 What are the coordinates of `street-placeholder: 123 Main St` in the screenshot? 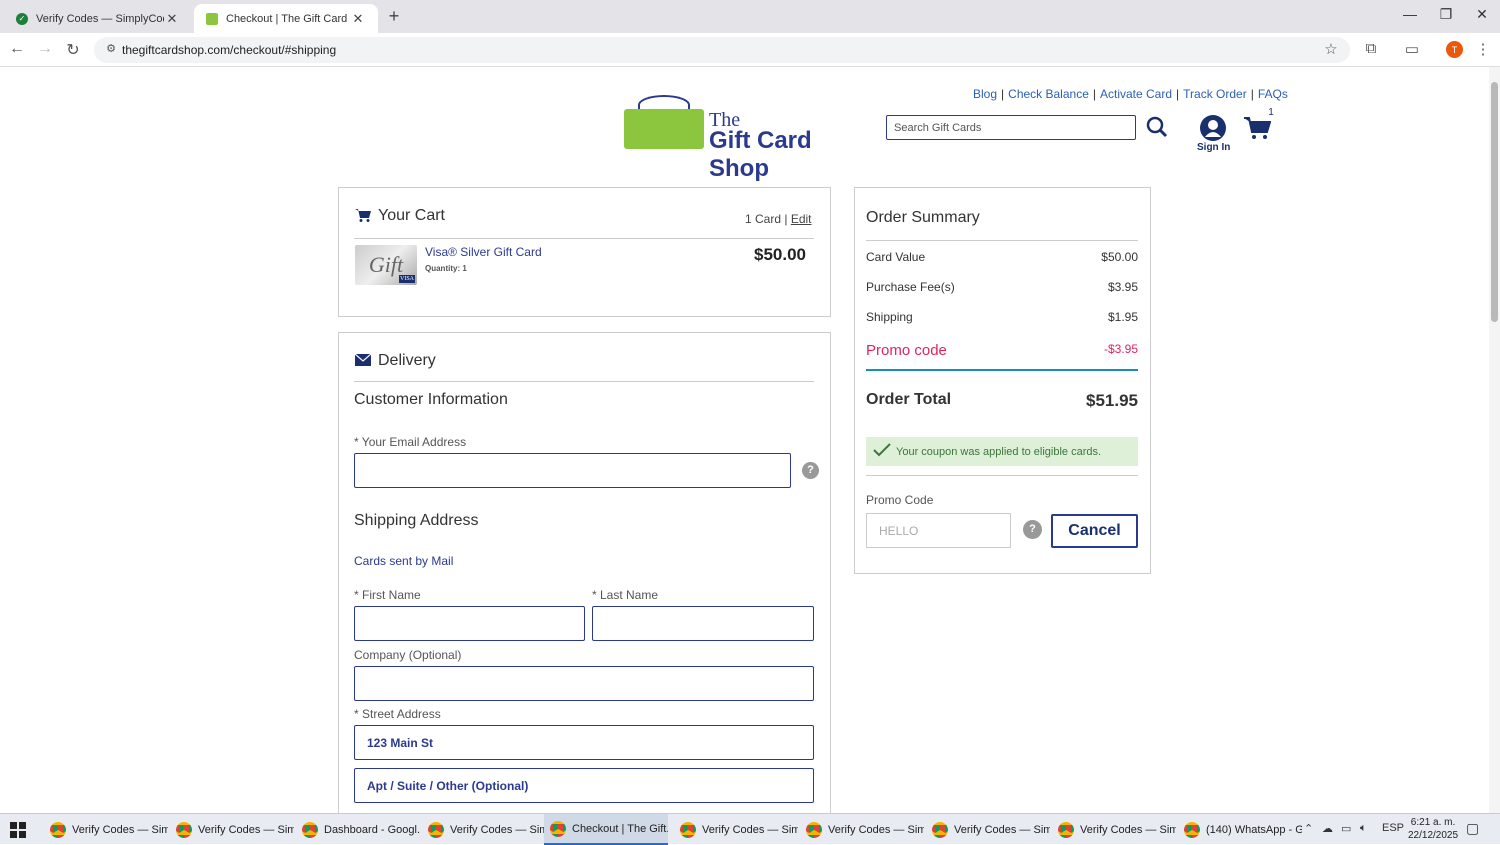 It's located at (400, 742).